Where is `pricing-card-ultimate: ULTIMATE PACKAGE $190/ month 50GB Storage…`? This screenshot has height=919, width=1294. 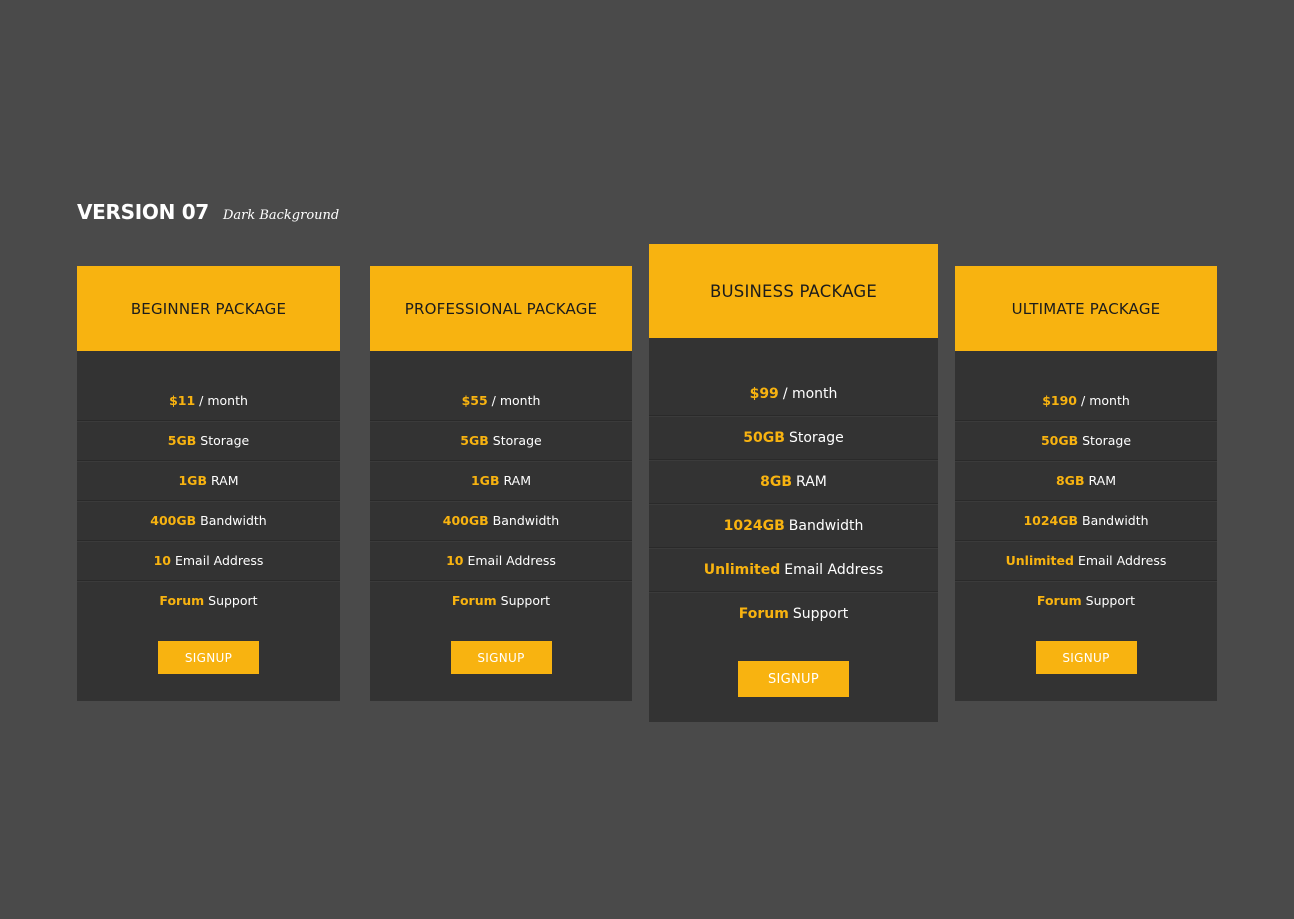 pricing-card-ultimate: ULTIMATE PACKAGE $190/ month 50GB Storage… is located at coordinates (1086, 483).